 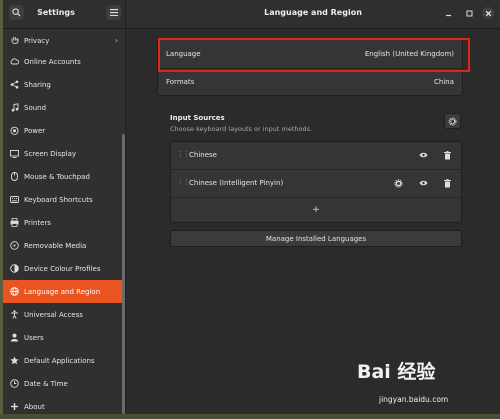 I want to click on sidebar-item-online-accounts: Online Accounts, so click(x=64, y=61).